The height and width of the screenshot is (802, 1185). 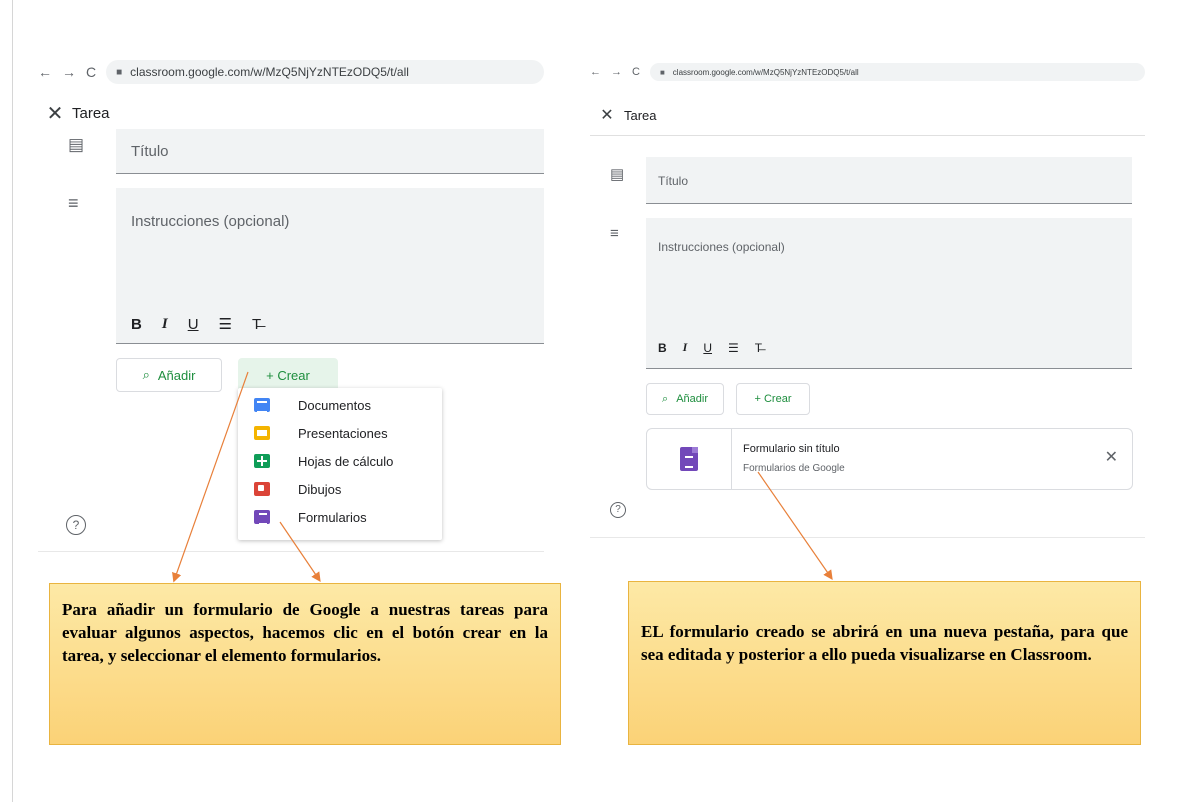 What do you see at coordinates (262, 517) in the screenshot?
I see `forms-icon` at bounding box center [262, 517].